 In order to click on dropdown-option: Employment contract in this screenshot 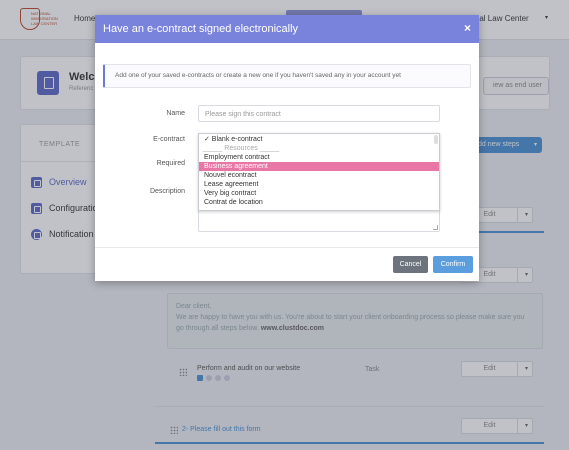, I will do `click(319, 157)`.